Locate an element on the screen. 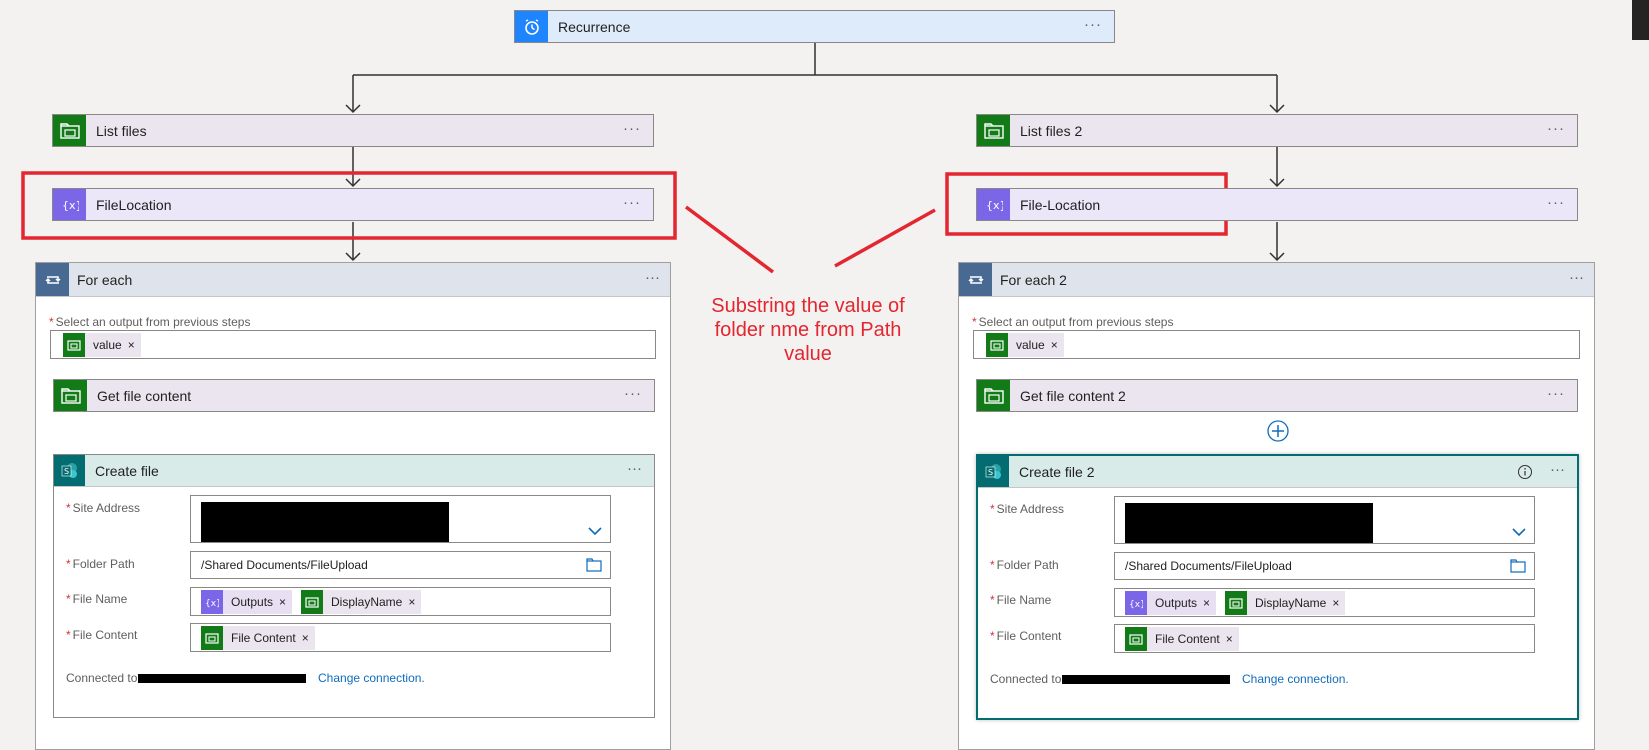 The width and height of the screenshot is (1649, 750). for-each-title: For each is located at coordinates (105, 279).